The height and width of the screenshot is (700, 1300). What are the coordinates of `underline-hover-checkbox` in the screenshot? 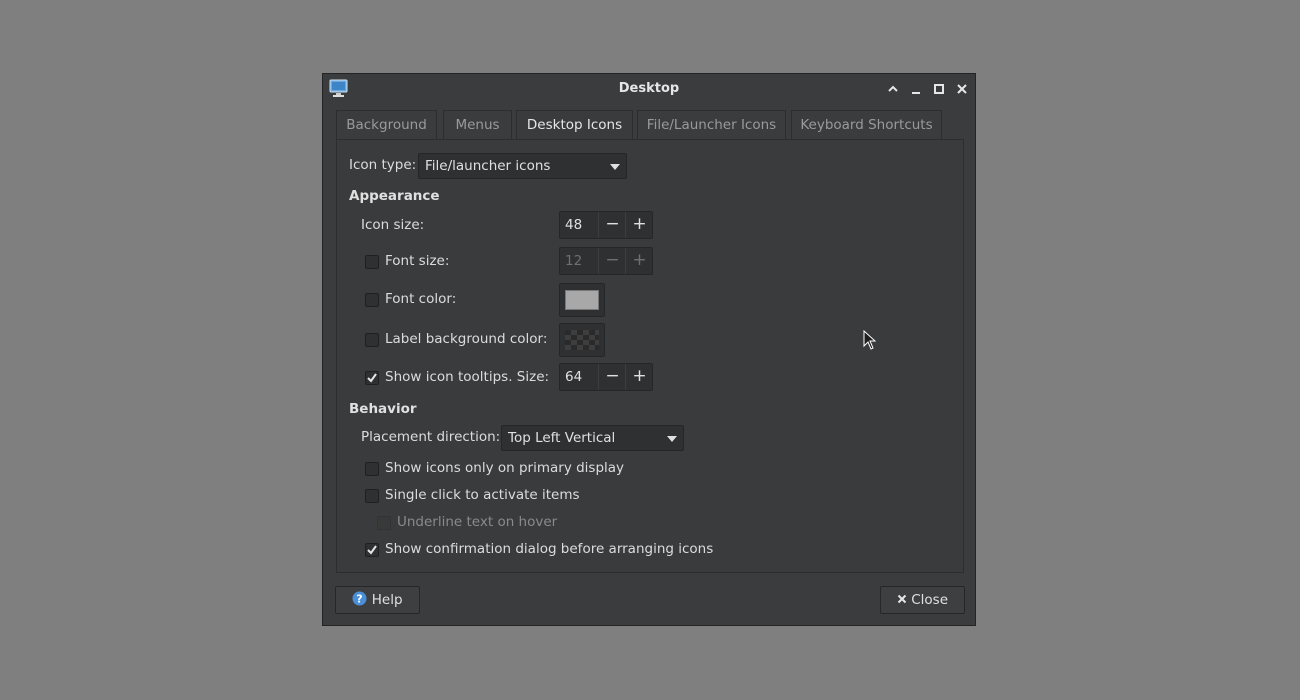 It's located at (384, 523).